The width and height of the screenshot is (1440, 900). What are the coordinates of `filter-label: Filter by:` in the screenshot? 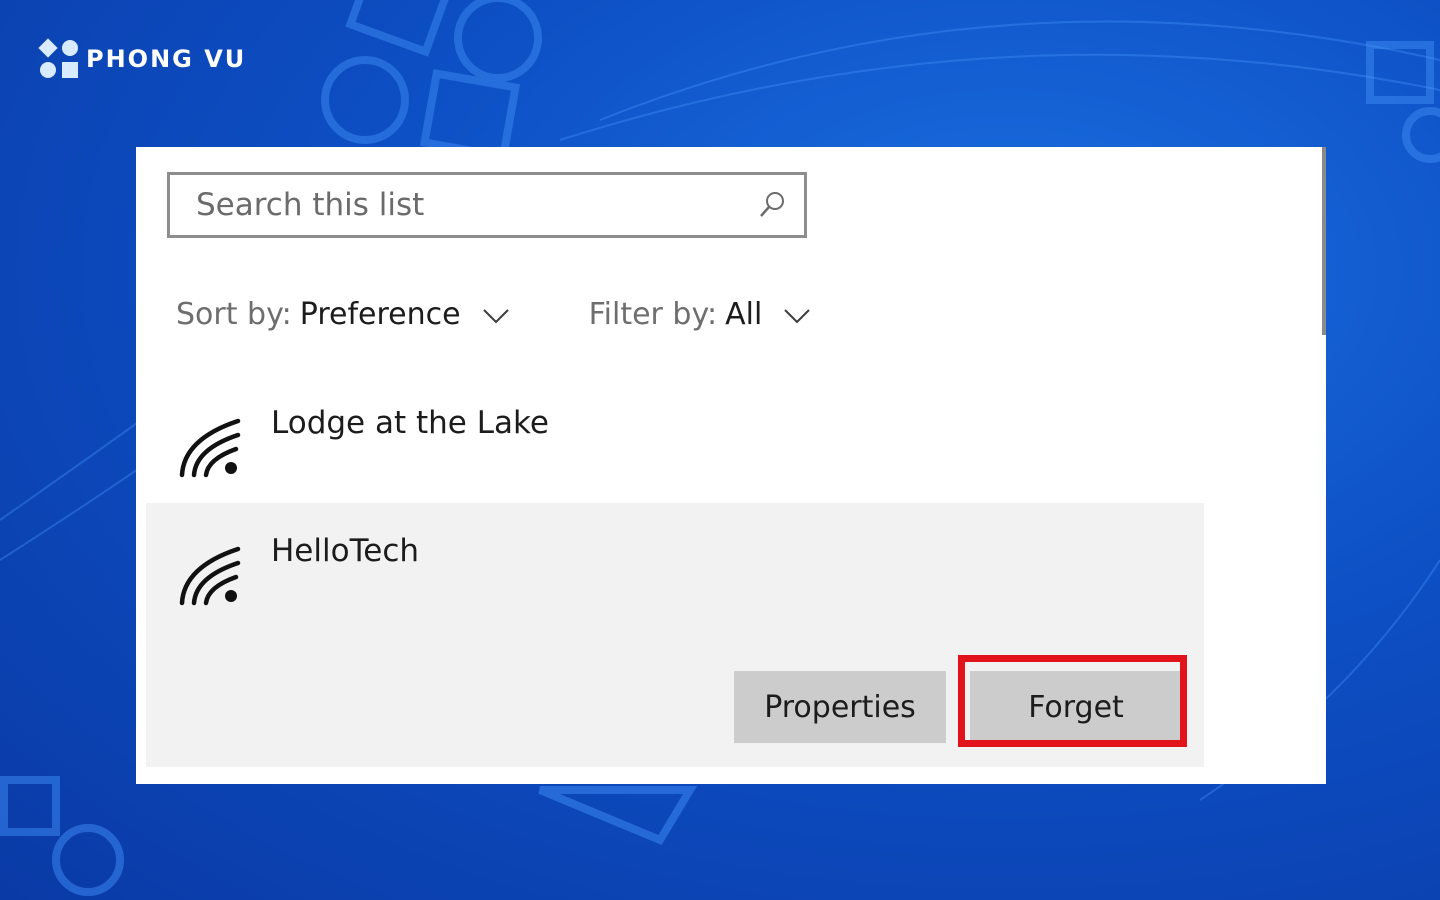 It's located at (653, 314).